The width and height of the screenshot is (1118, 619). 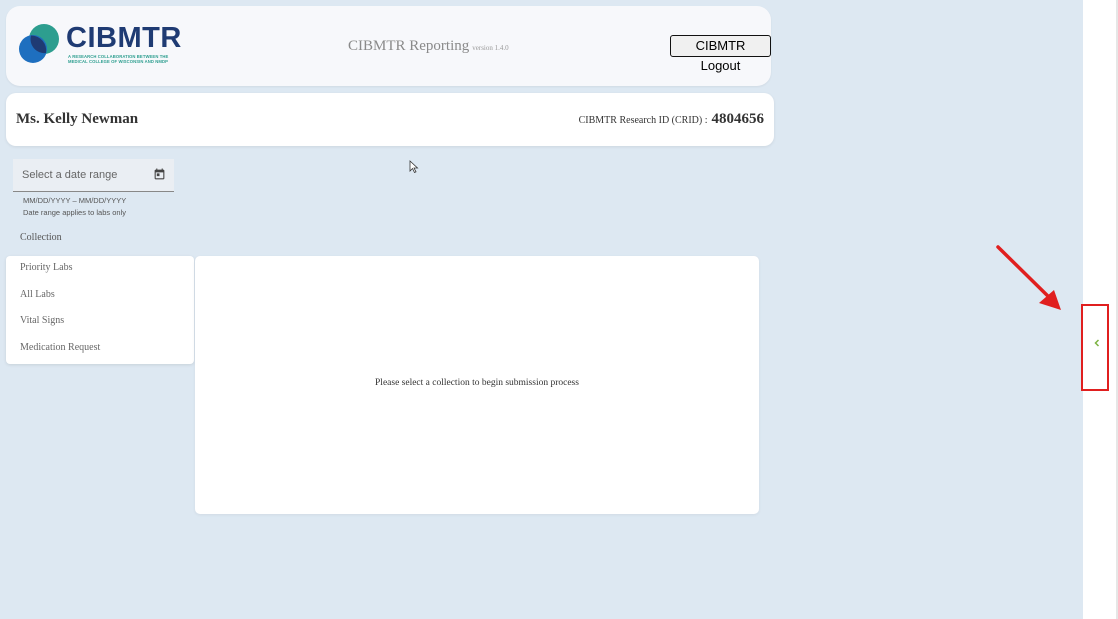 What do you see at coordinates (42, 320) in the screenshot?
I see `collection-item-vital-signs: Vital Signs` at bounding box center [42, 320].